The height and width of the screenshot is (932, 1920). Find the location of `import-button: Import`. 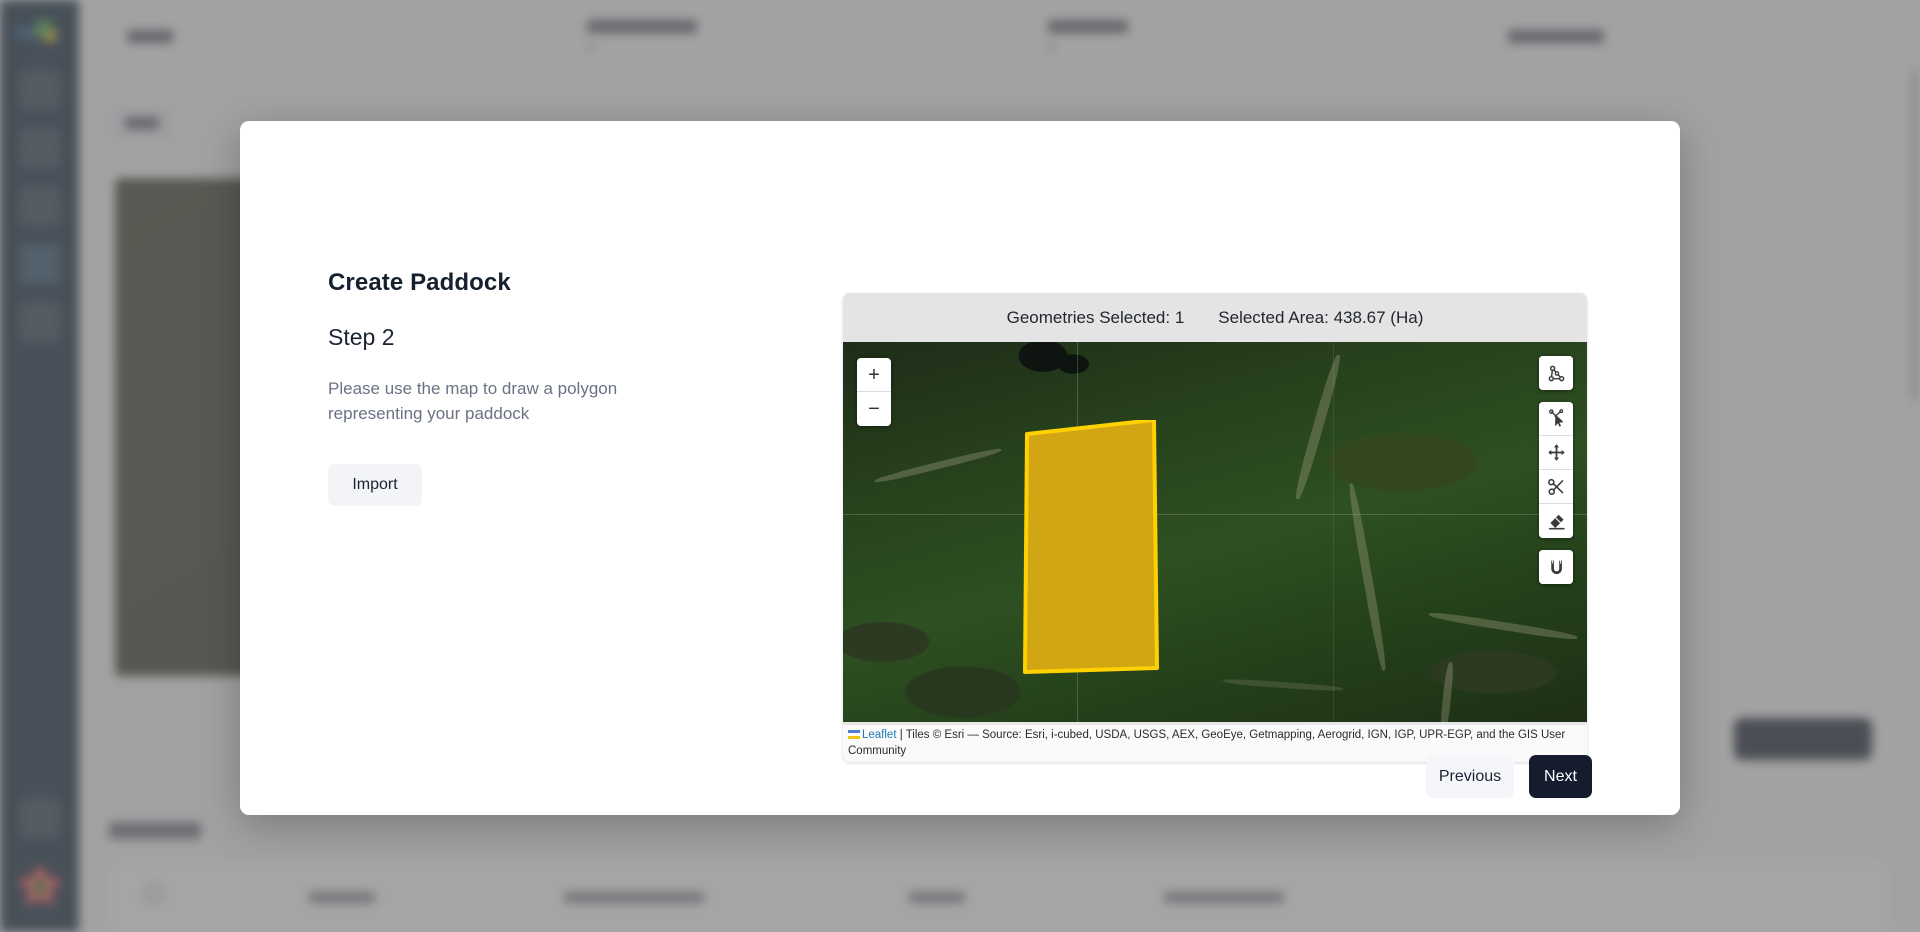

import-button: Import is located at coordinates (375, 485).